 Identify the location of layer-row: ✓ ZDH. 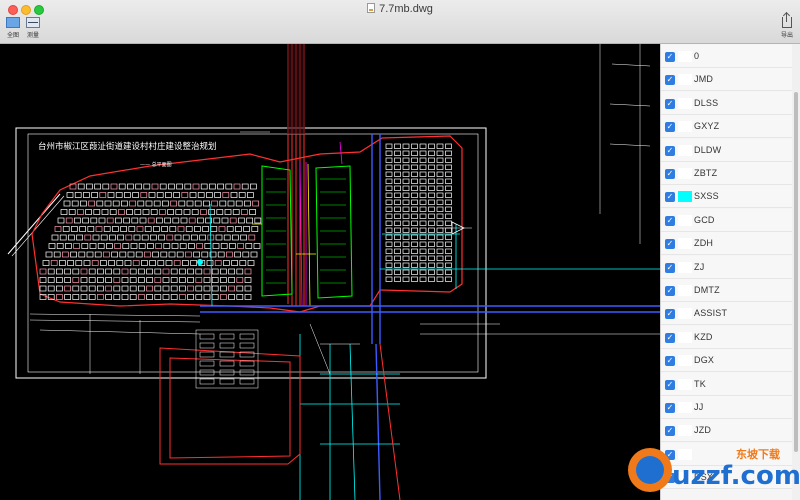
(730, 244).